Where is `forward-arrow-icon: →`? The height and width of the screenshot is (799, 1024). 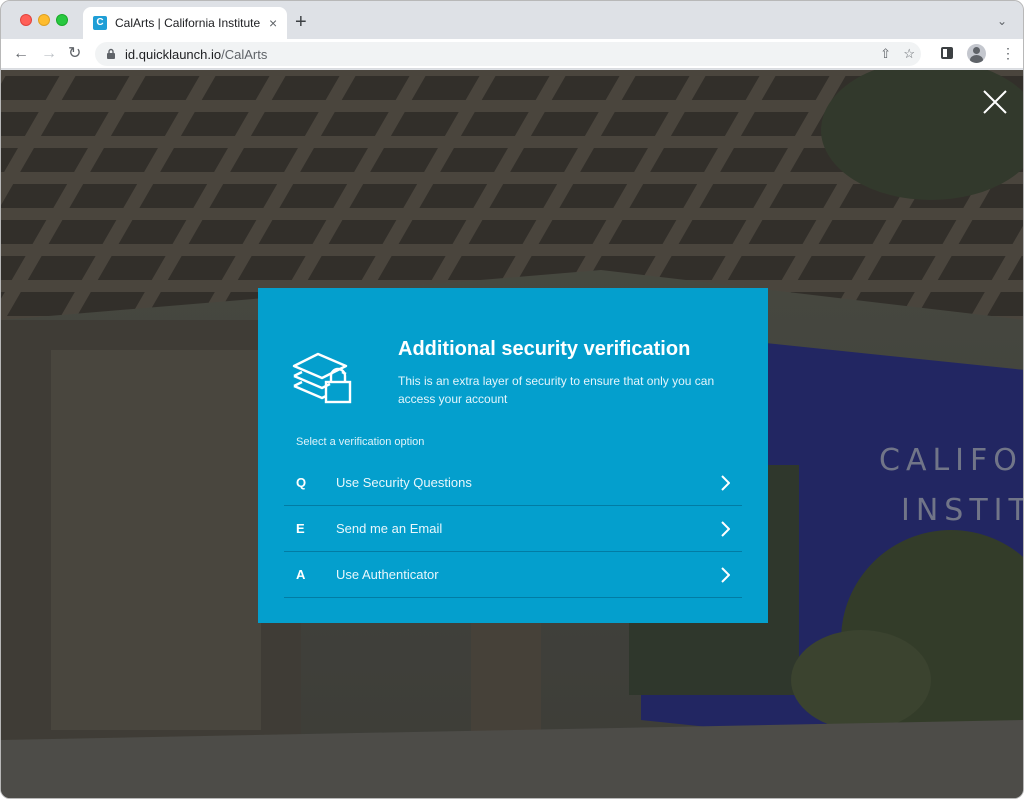 forward-arrow-icon: → is located at coordinates (49, 54).